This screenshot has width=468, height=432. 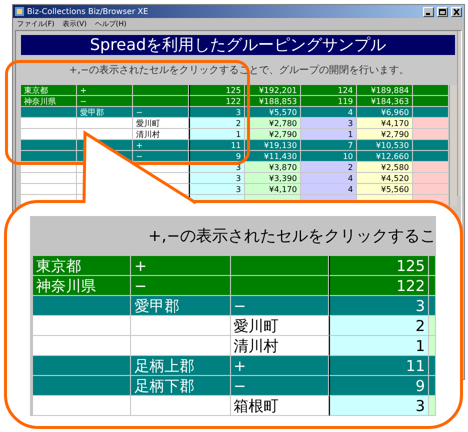 I want to click on table-cell: 箱根町, so click(x=279, y=406).